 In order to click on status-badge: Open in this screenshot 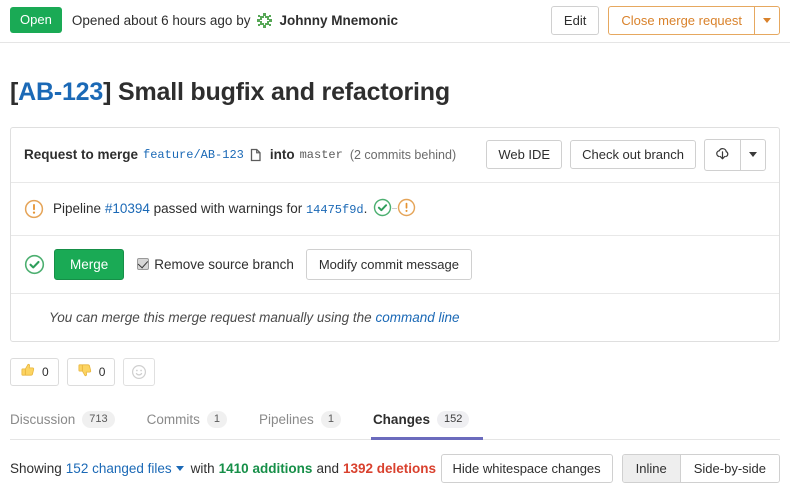, I will do `click(36, 20)`.